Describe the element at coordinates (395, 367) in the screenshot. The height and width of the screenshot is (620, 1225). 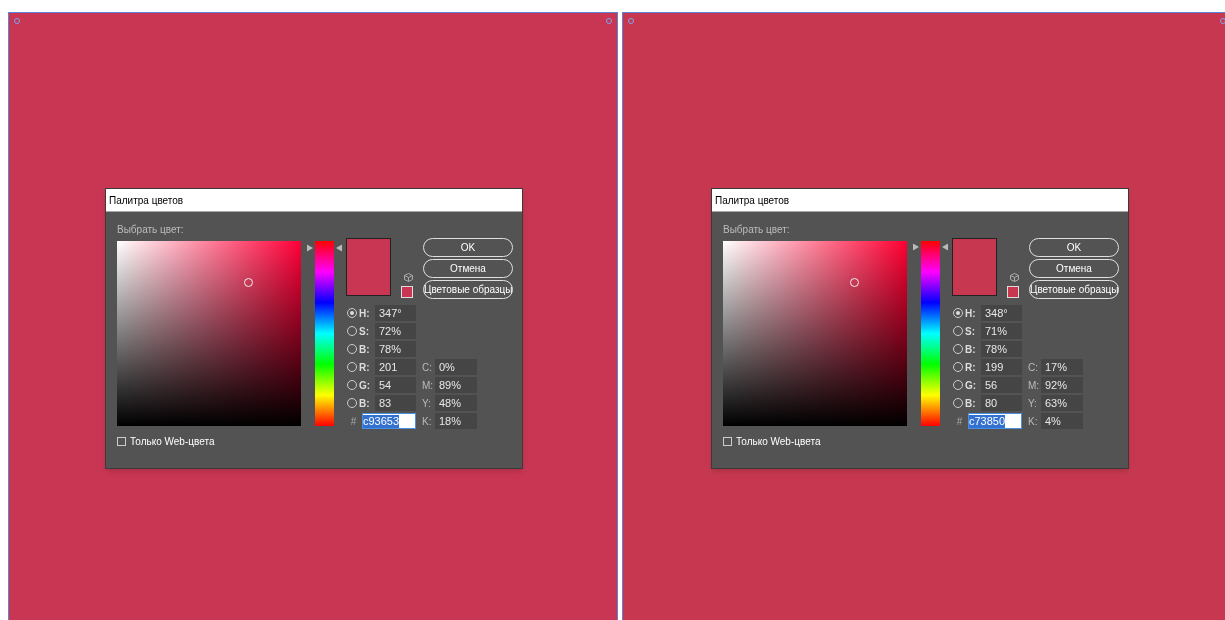
I see `value-field: 201` at that location.